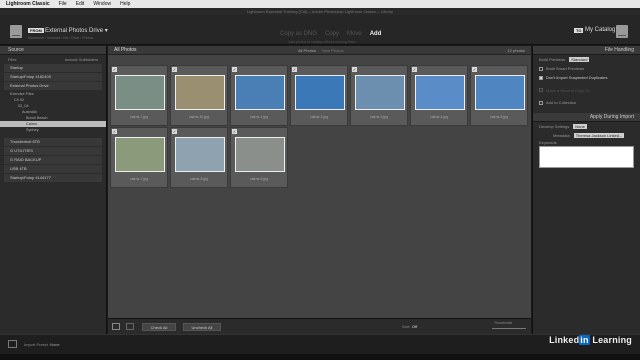  Describe the element at coordinates (53, 178) in the screenshot. I see `volume-startup-2: Startup/Fotop 4144177` at that location.